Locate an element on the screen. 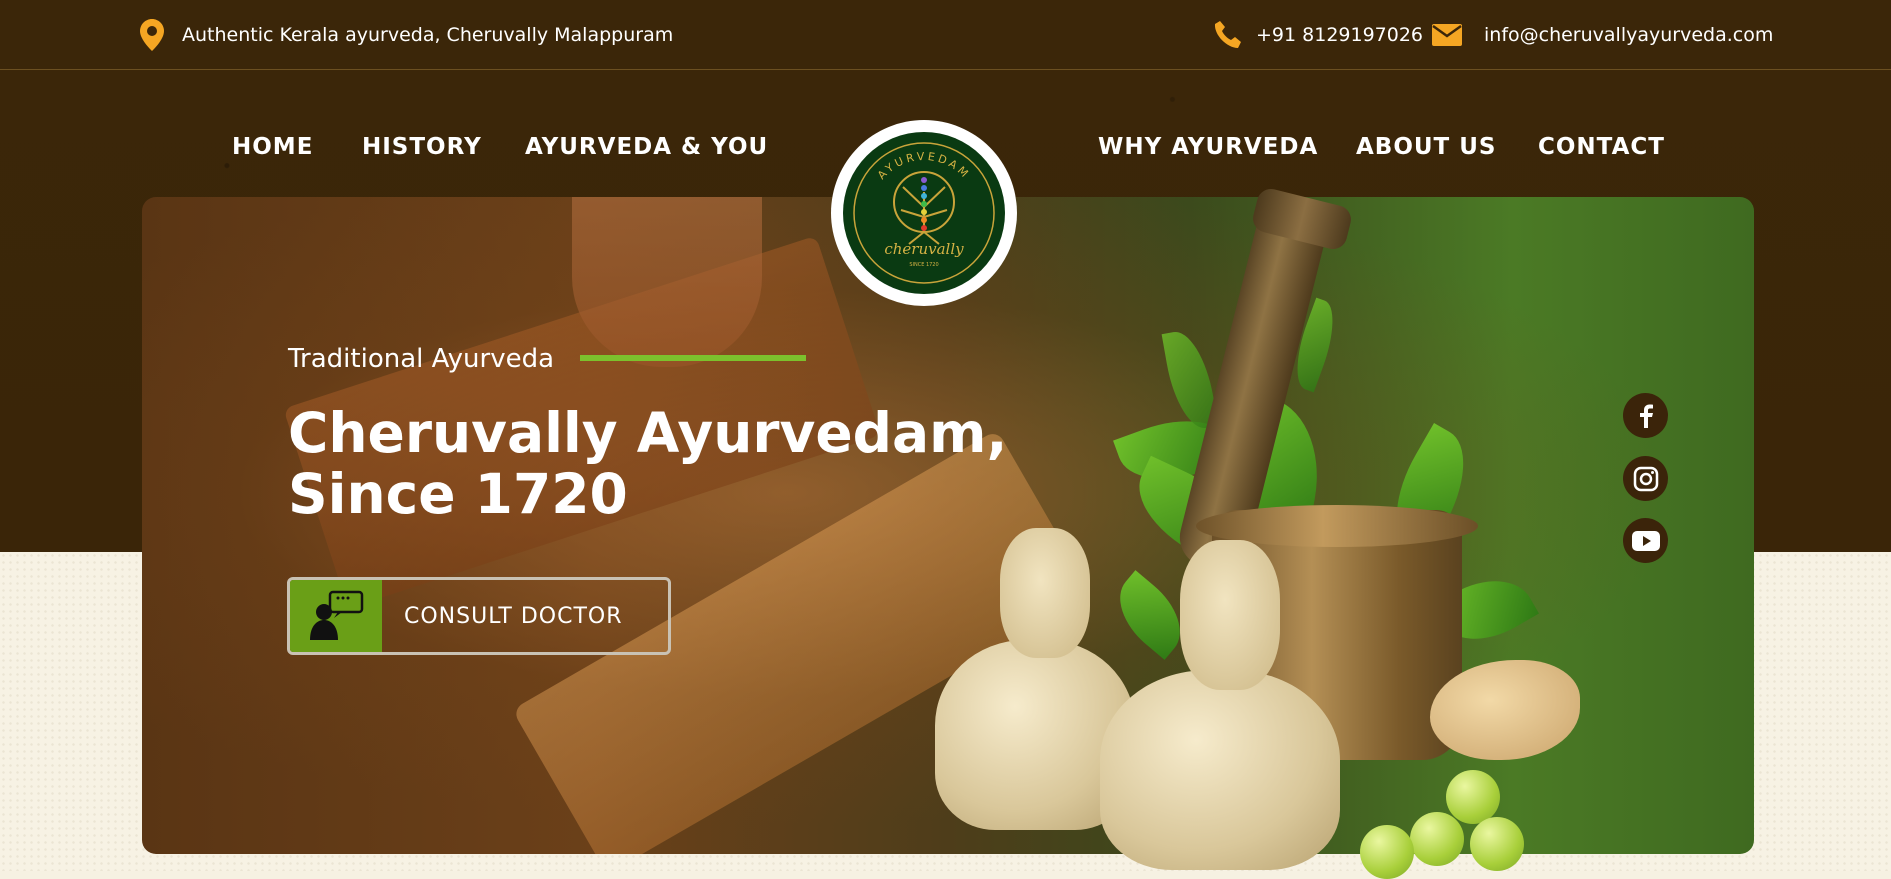 The height and width of the screenshot is (879, 1891). tree-of-life-icon: AYURVEDAM cheruvally SINCE 1720 is located at coordinates (924, 213).